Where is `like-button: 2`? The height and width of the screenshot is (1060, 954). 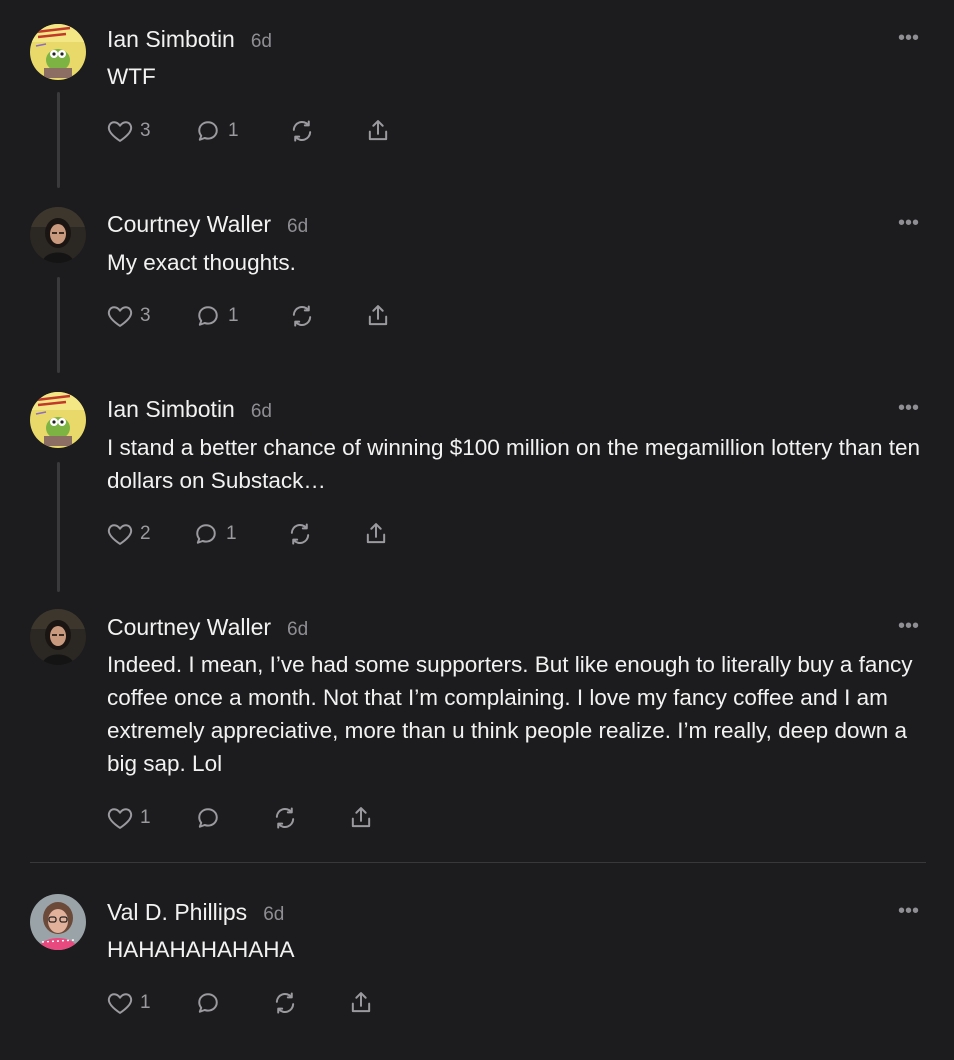
like-button: 2 is located at coordinates (128, 534).